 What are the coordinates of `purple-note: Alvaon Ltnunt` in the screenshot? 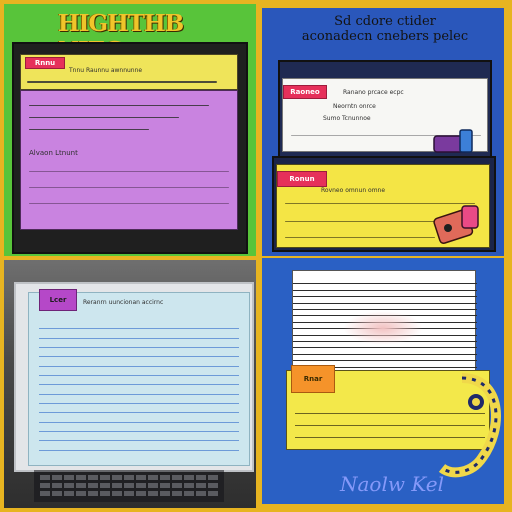 It's located at (129, 160).